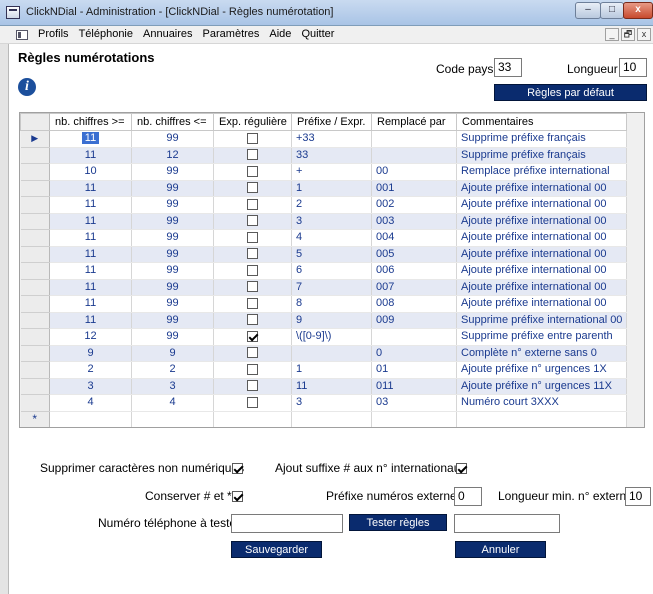 This screenshot has height=594, width=653. I want to click on cell-replace: 003, so click(414, 221).